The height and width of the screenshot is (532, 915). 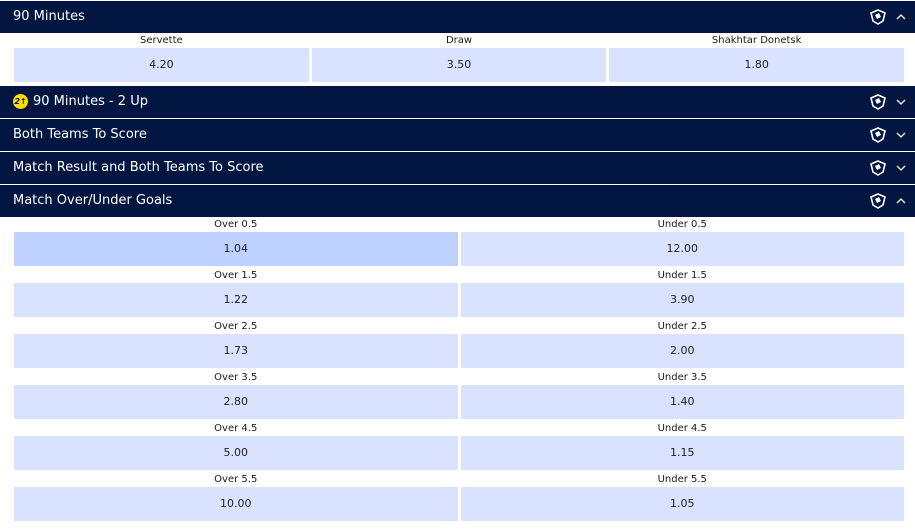 What do you see at coordinates (682, 224) in the screenshot?
I see `outcome-label: Under 0.5` at bounding box center [682, 224].